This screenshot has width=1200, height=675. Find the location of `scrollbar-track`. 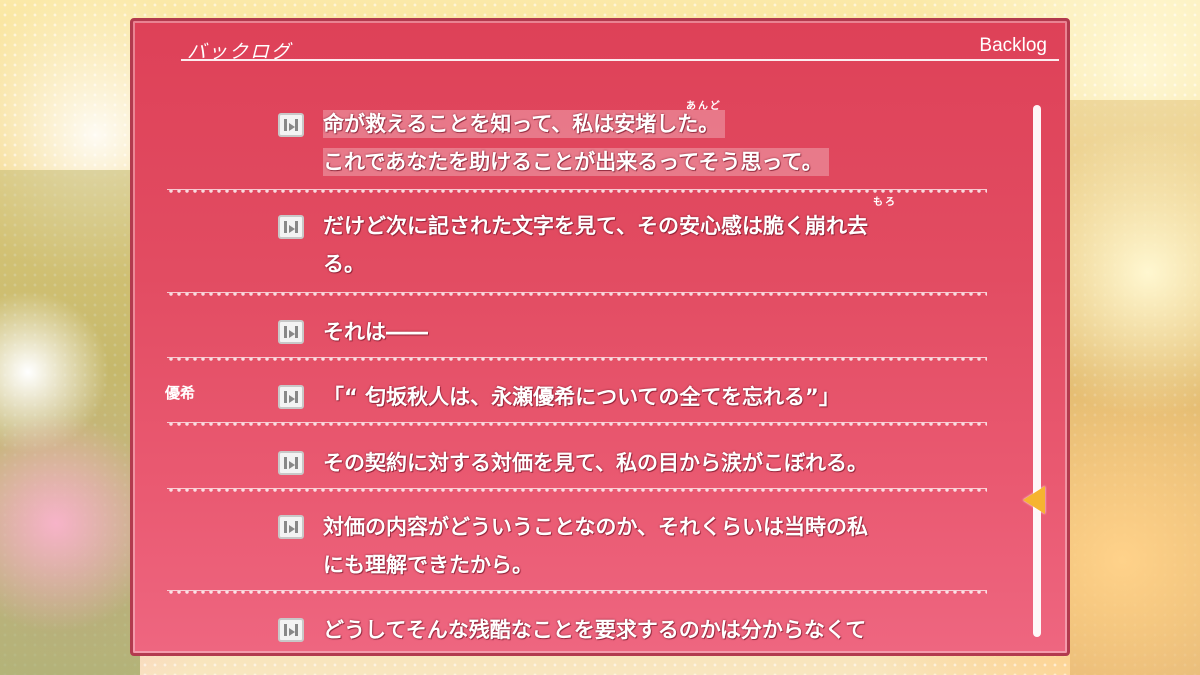

scrollbar-track is located at coordinates (1037, 371).